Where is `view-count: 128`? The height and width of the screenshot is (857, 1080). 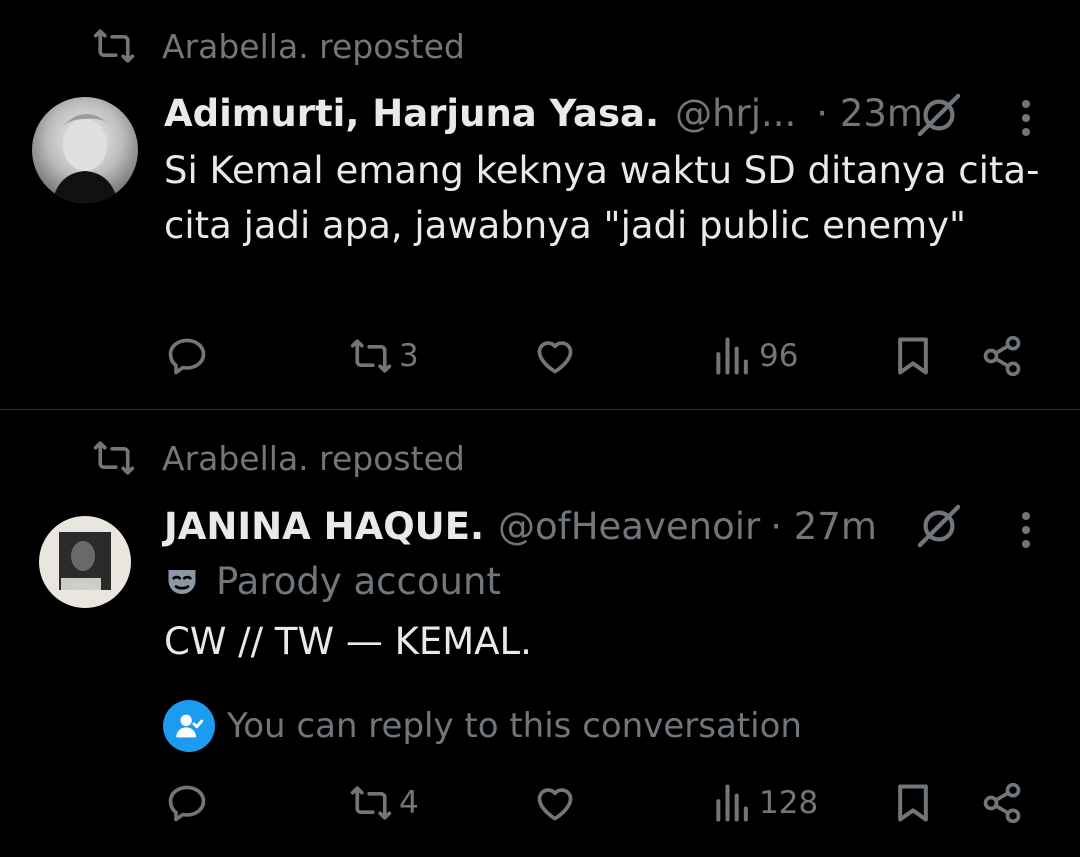
view-count: 128 is located at coordinates (789, 803).